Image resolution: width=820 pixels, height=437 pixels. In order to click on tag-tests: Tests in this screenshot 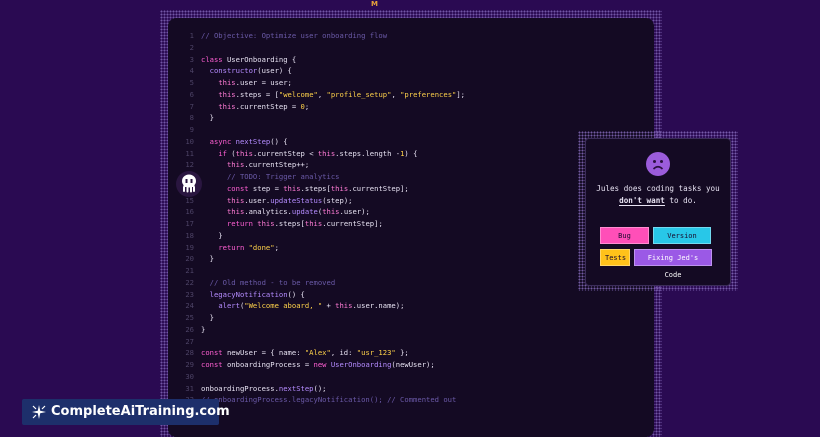, I will do `click(615, 257)`.